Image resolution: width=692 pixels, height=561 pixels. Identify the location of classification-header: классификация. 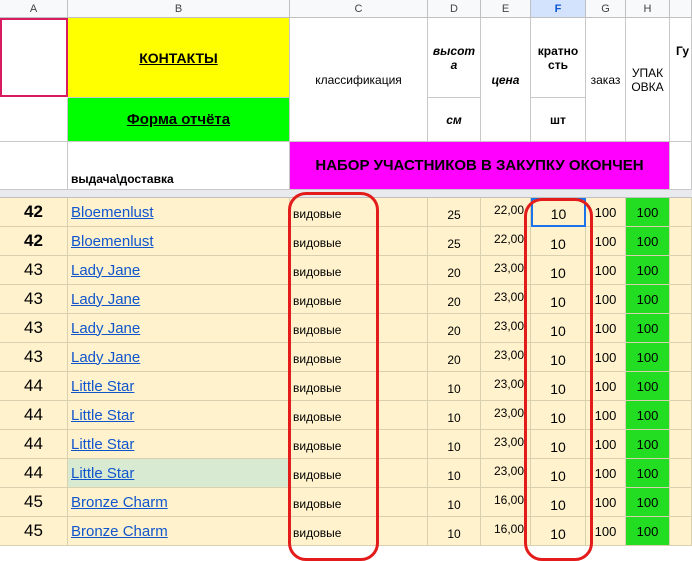
(359, 80).